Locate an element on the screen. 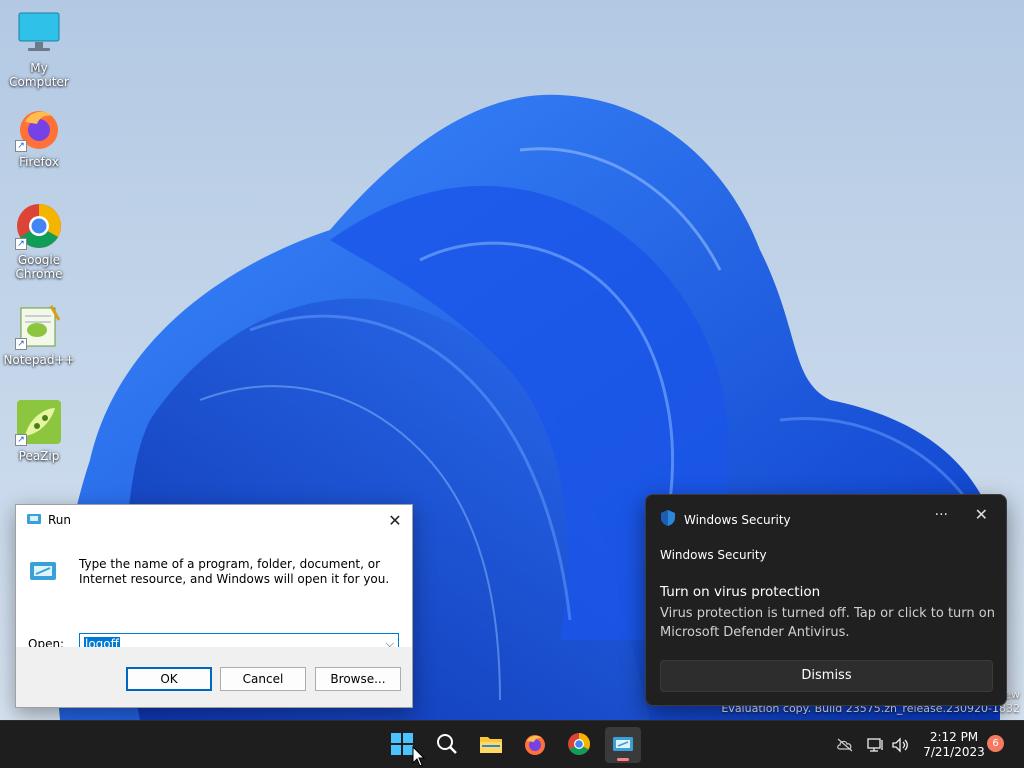  close-button: ✕ is located at coordinates (395, 520).